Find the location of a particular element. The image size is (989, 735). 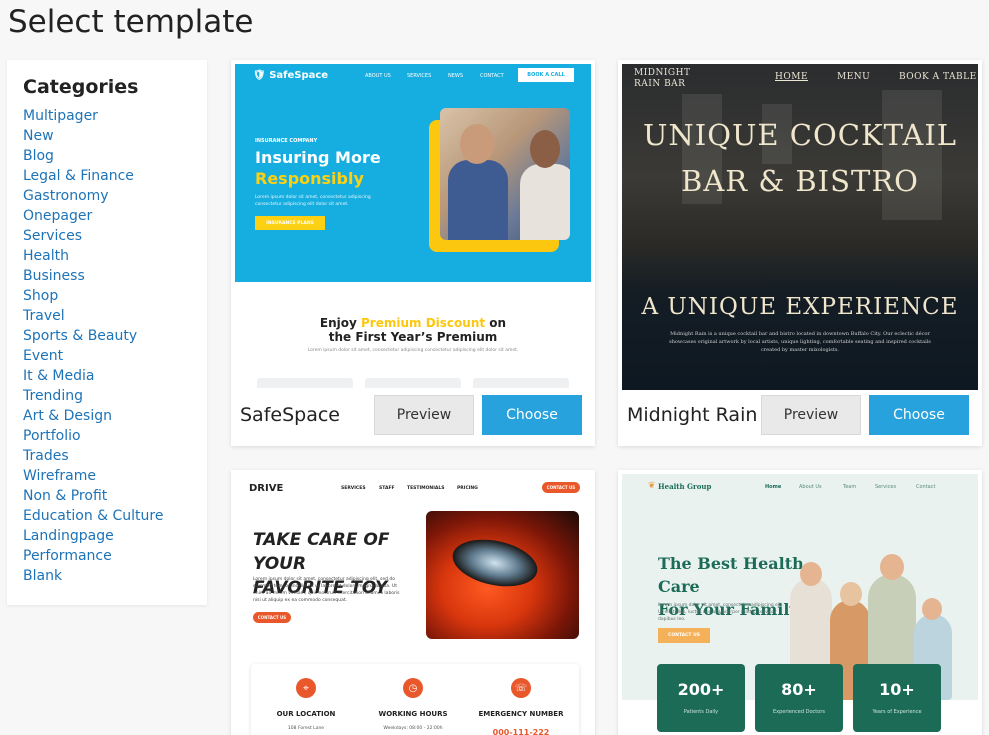

stat-card: 80+ Experienced Doctors is located at coordinates (799, 698).